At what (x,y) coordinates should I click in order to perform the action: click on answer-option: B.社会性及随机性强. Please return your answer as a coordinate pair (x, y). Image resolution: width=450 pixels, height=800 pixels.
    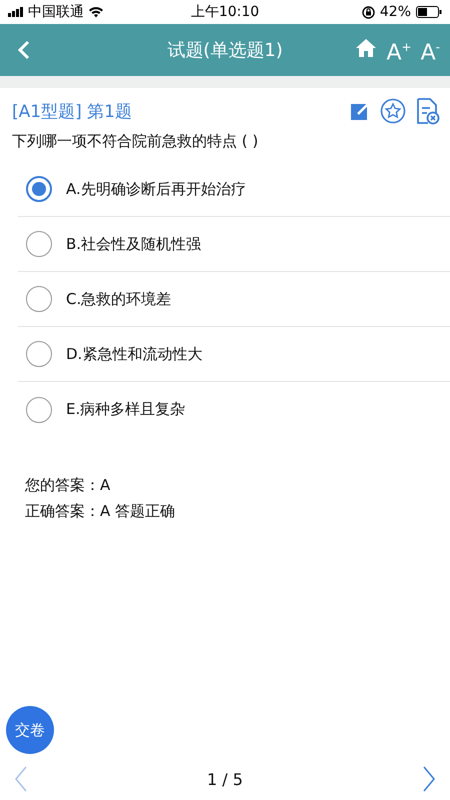
    Looking at the image, I should click on (234, 244).